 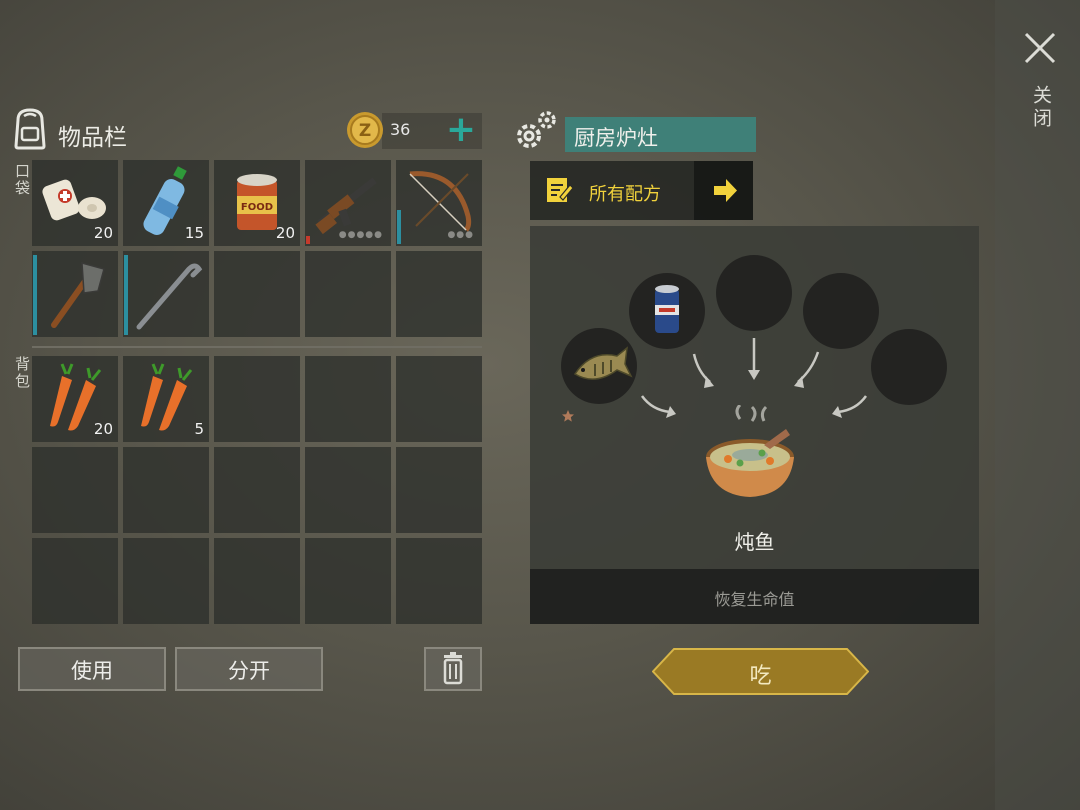 What do you see at coordinates (166, 203) in the screenshot?
I see `pocket-slot-water: 15` at bounding box center [166, 203].